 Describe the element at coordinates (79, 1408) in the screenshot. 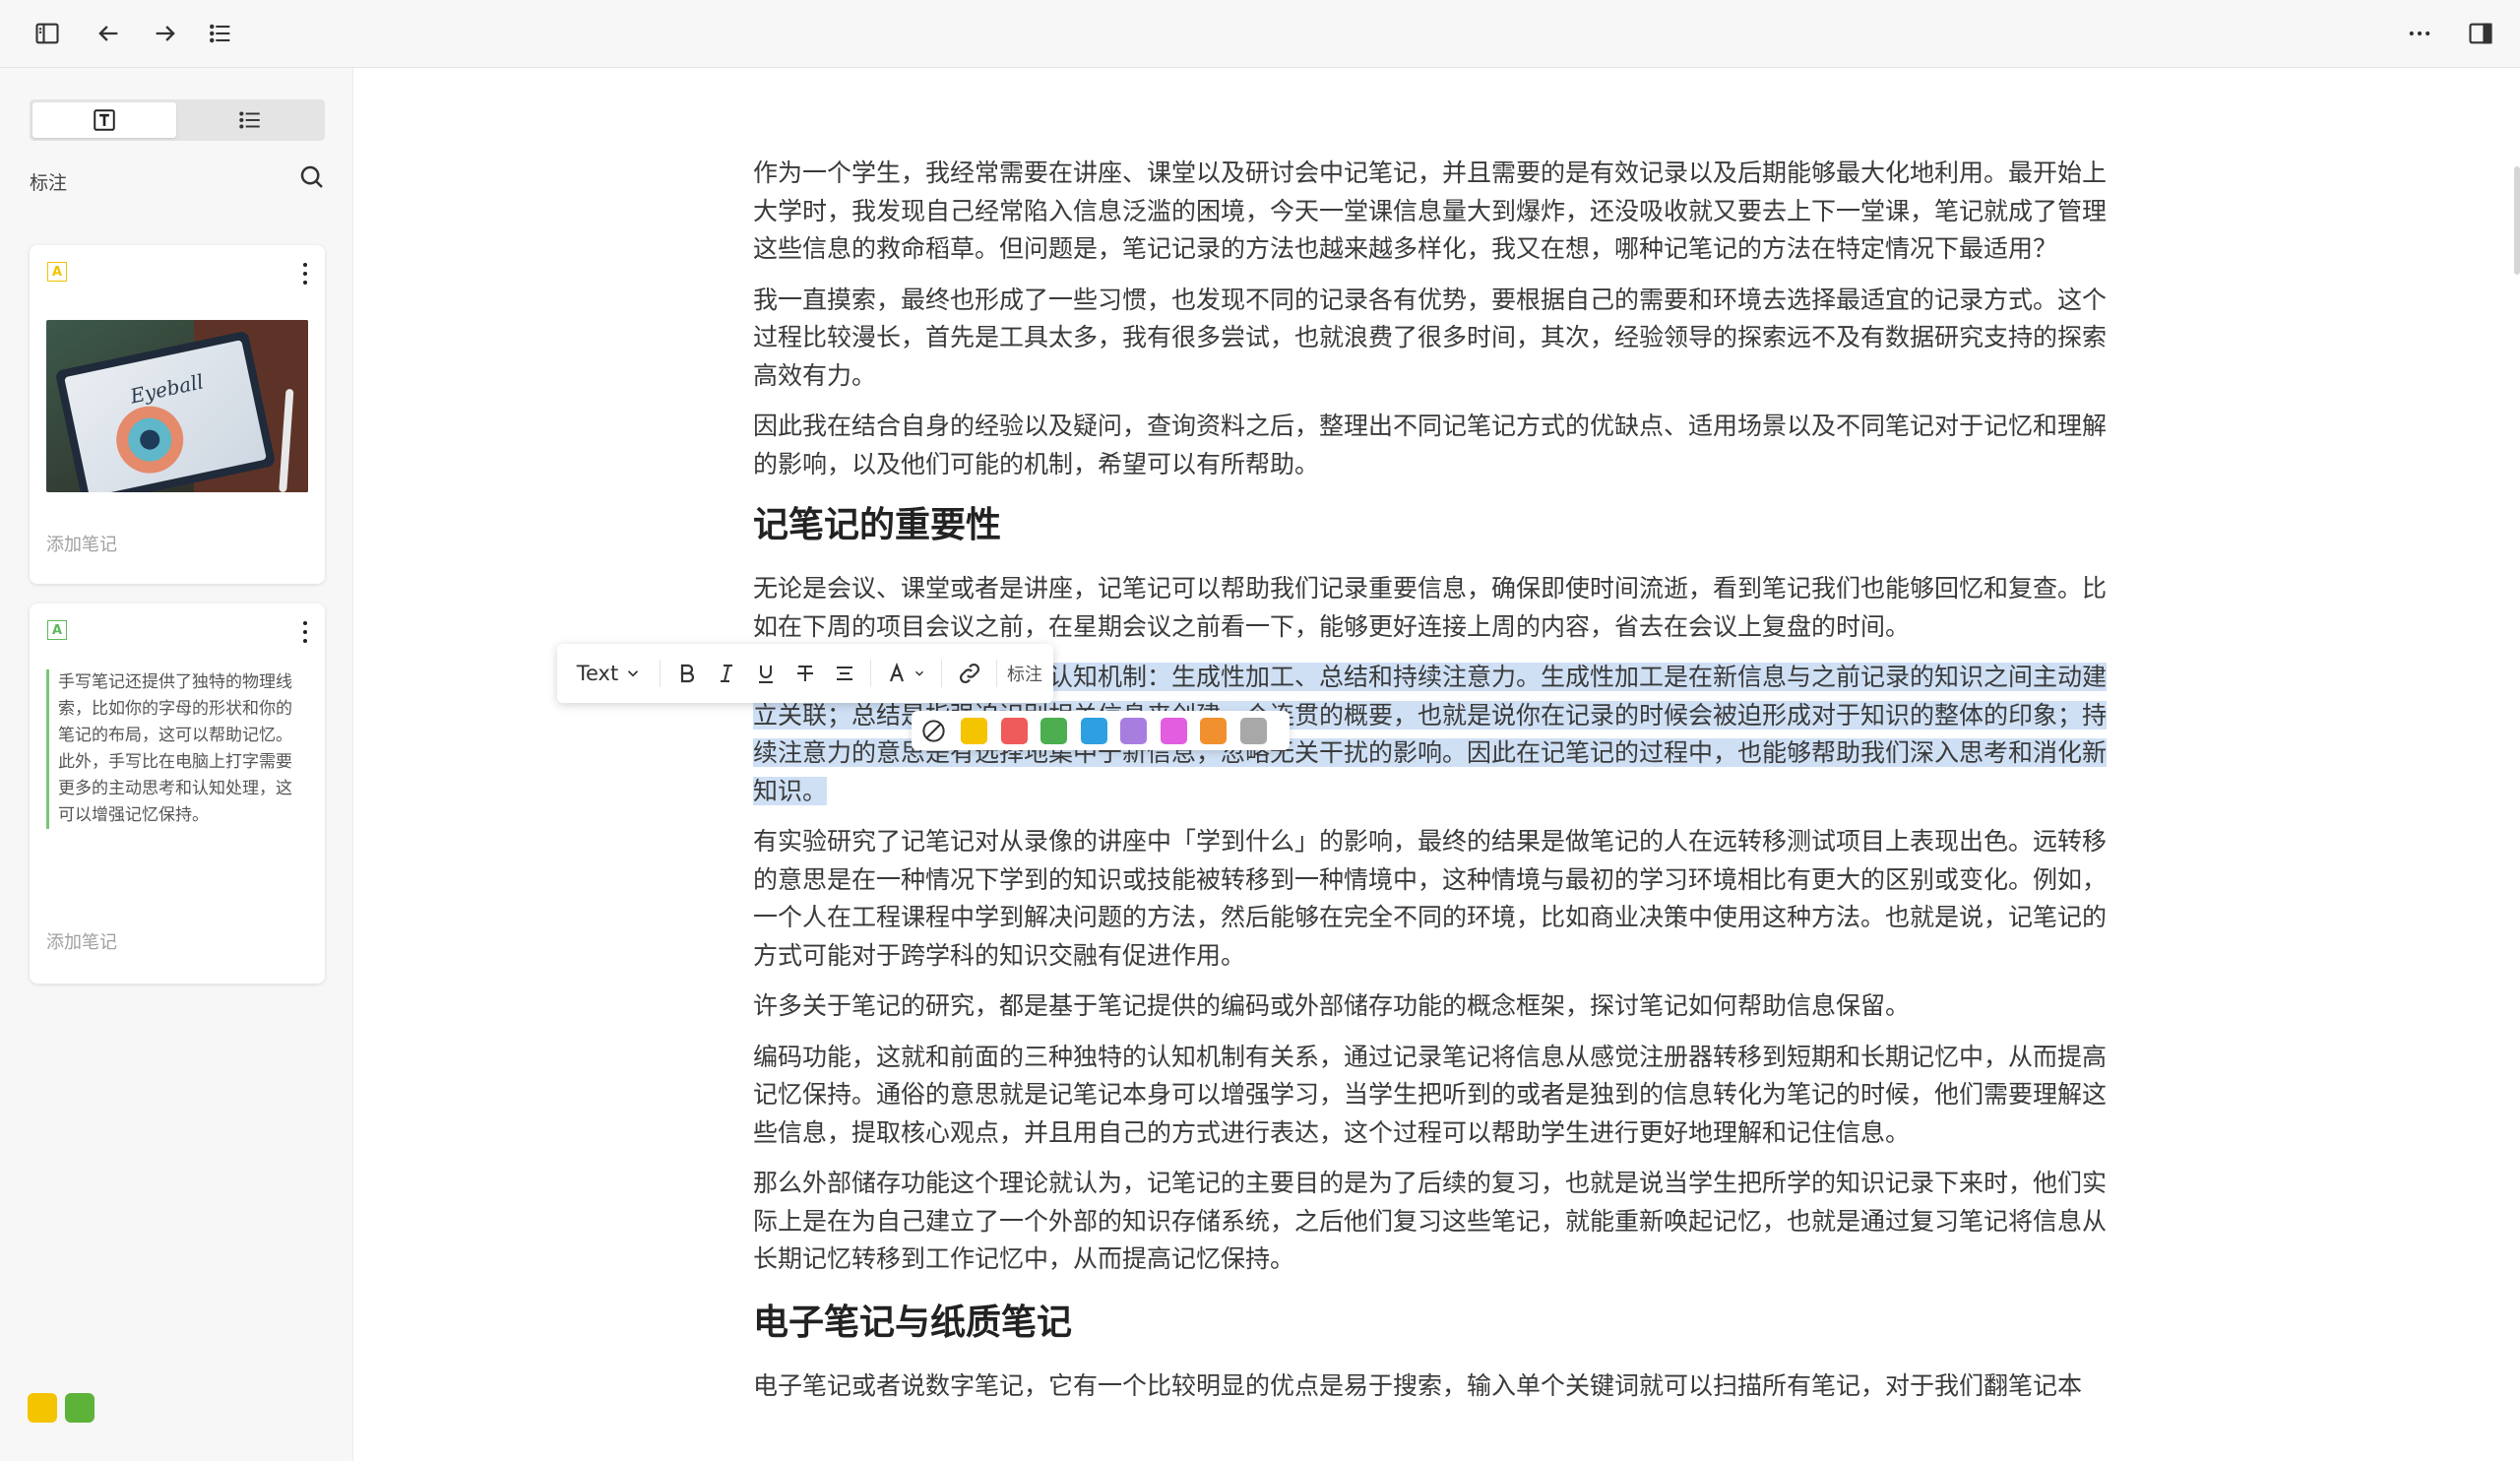

I see `green-swatch` at that location.